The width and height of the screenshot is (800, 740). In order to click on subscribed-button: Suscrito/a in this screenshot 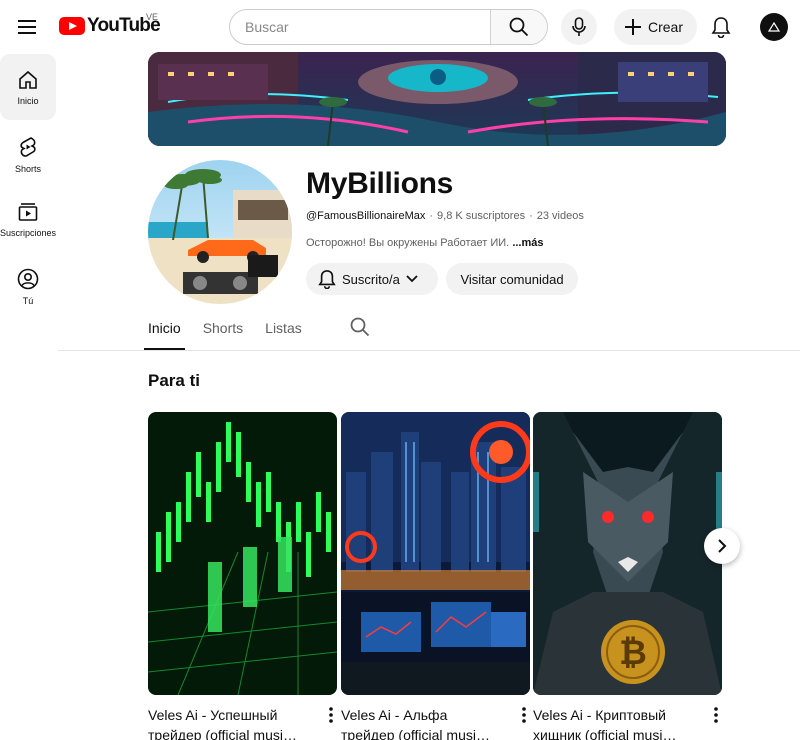, I will do `click(372, 279)`.